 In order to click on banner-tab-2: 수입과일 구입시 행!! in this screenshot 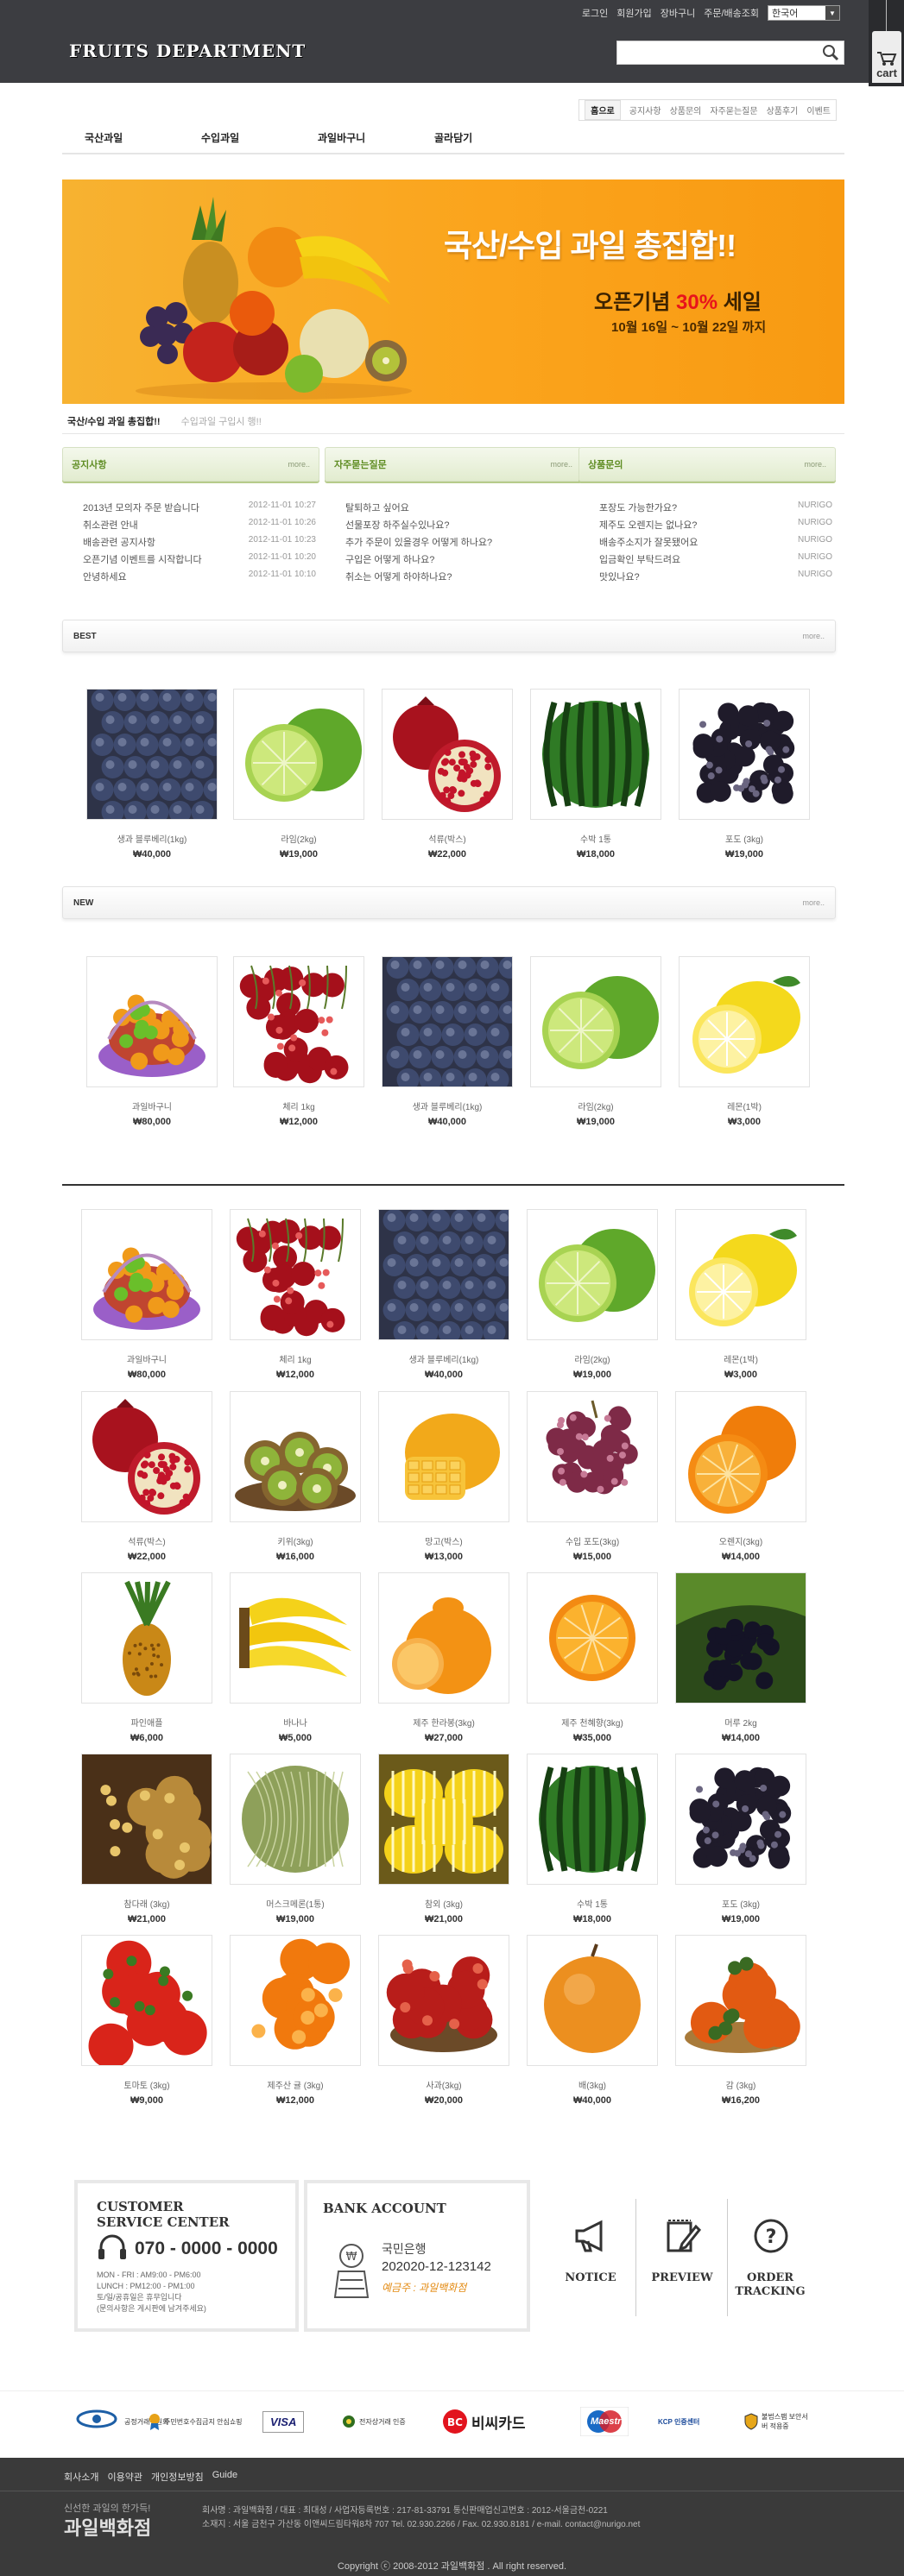, I will do `click(221, 421)`.